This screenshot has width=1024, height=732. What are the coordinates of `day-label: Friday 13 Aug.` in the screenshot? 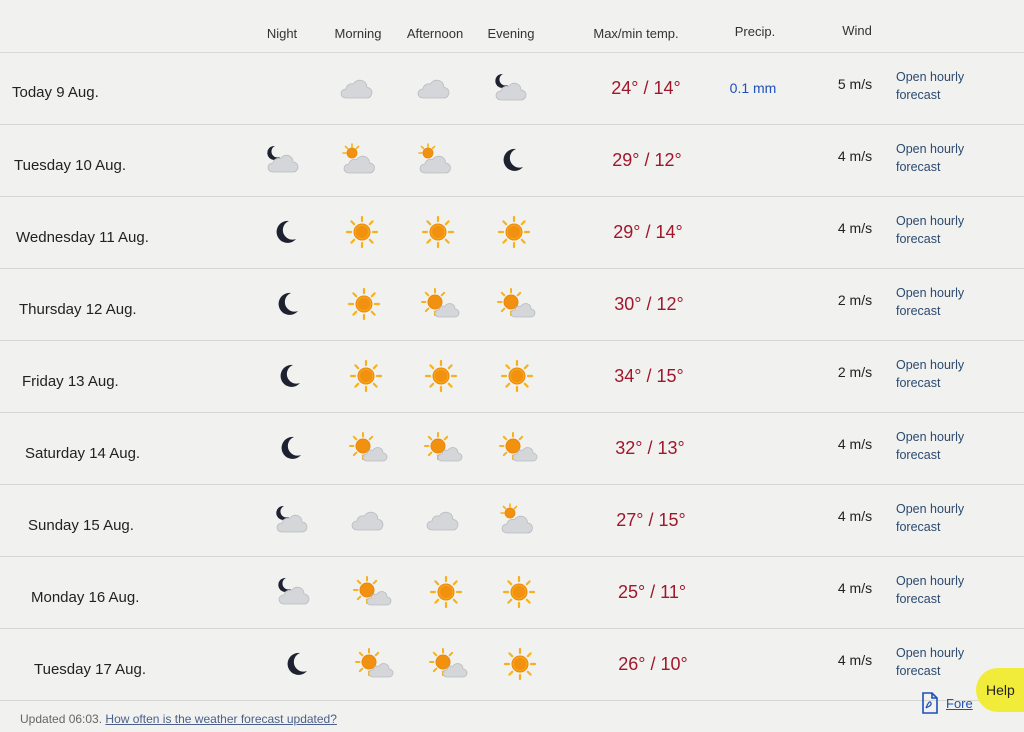 It's located at (70, 381).